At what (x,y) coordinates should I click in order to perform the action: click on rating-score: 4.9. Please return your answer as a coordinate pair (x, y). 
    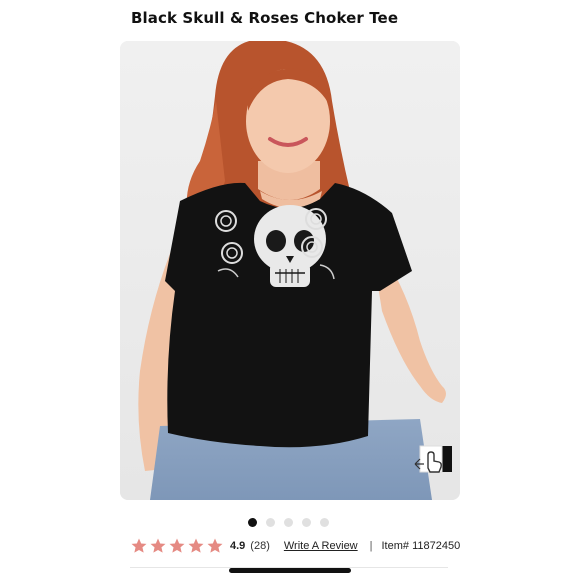
    Looking at the image, I should click on (238, 546).